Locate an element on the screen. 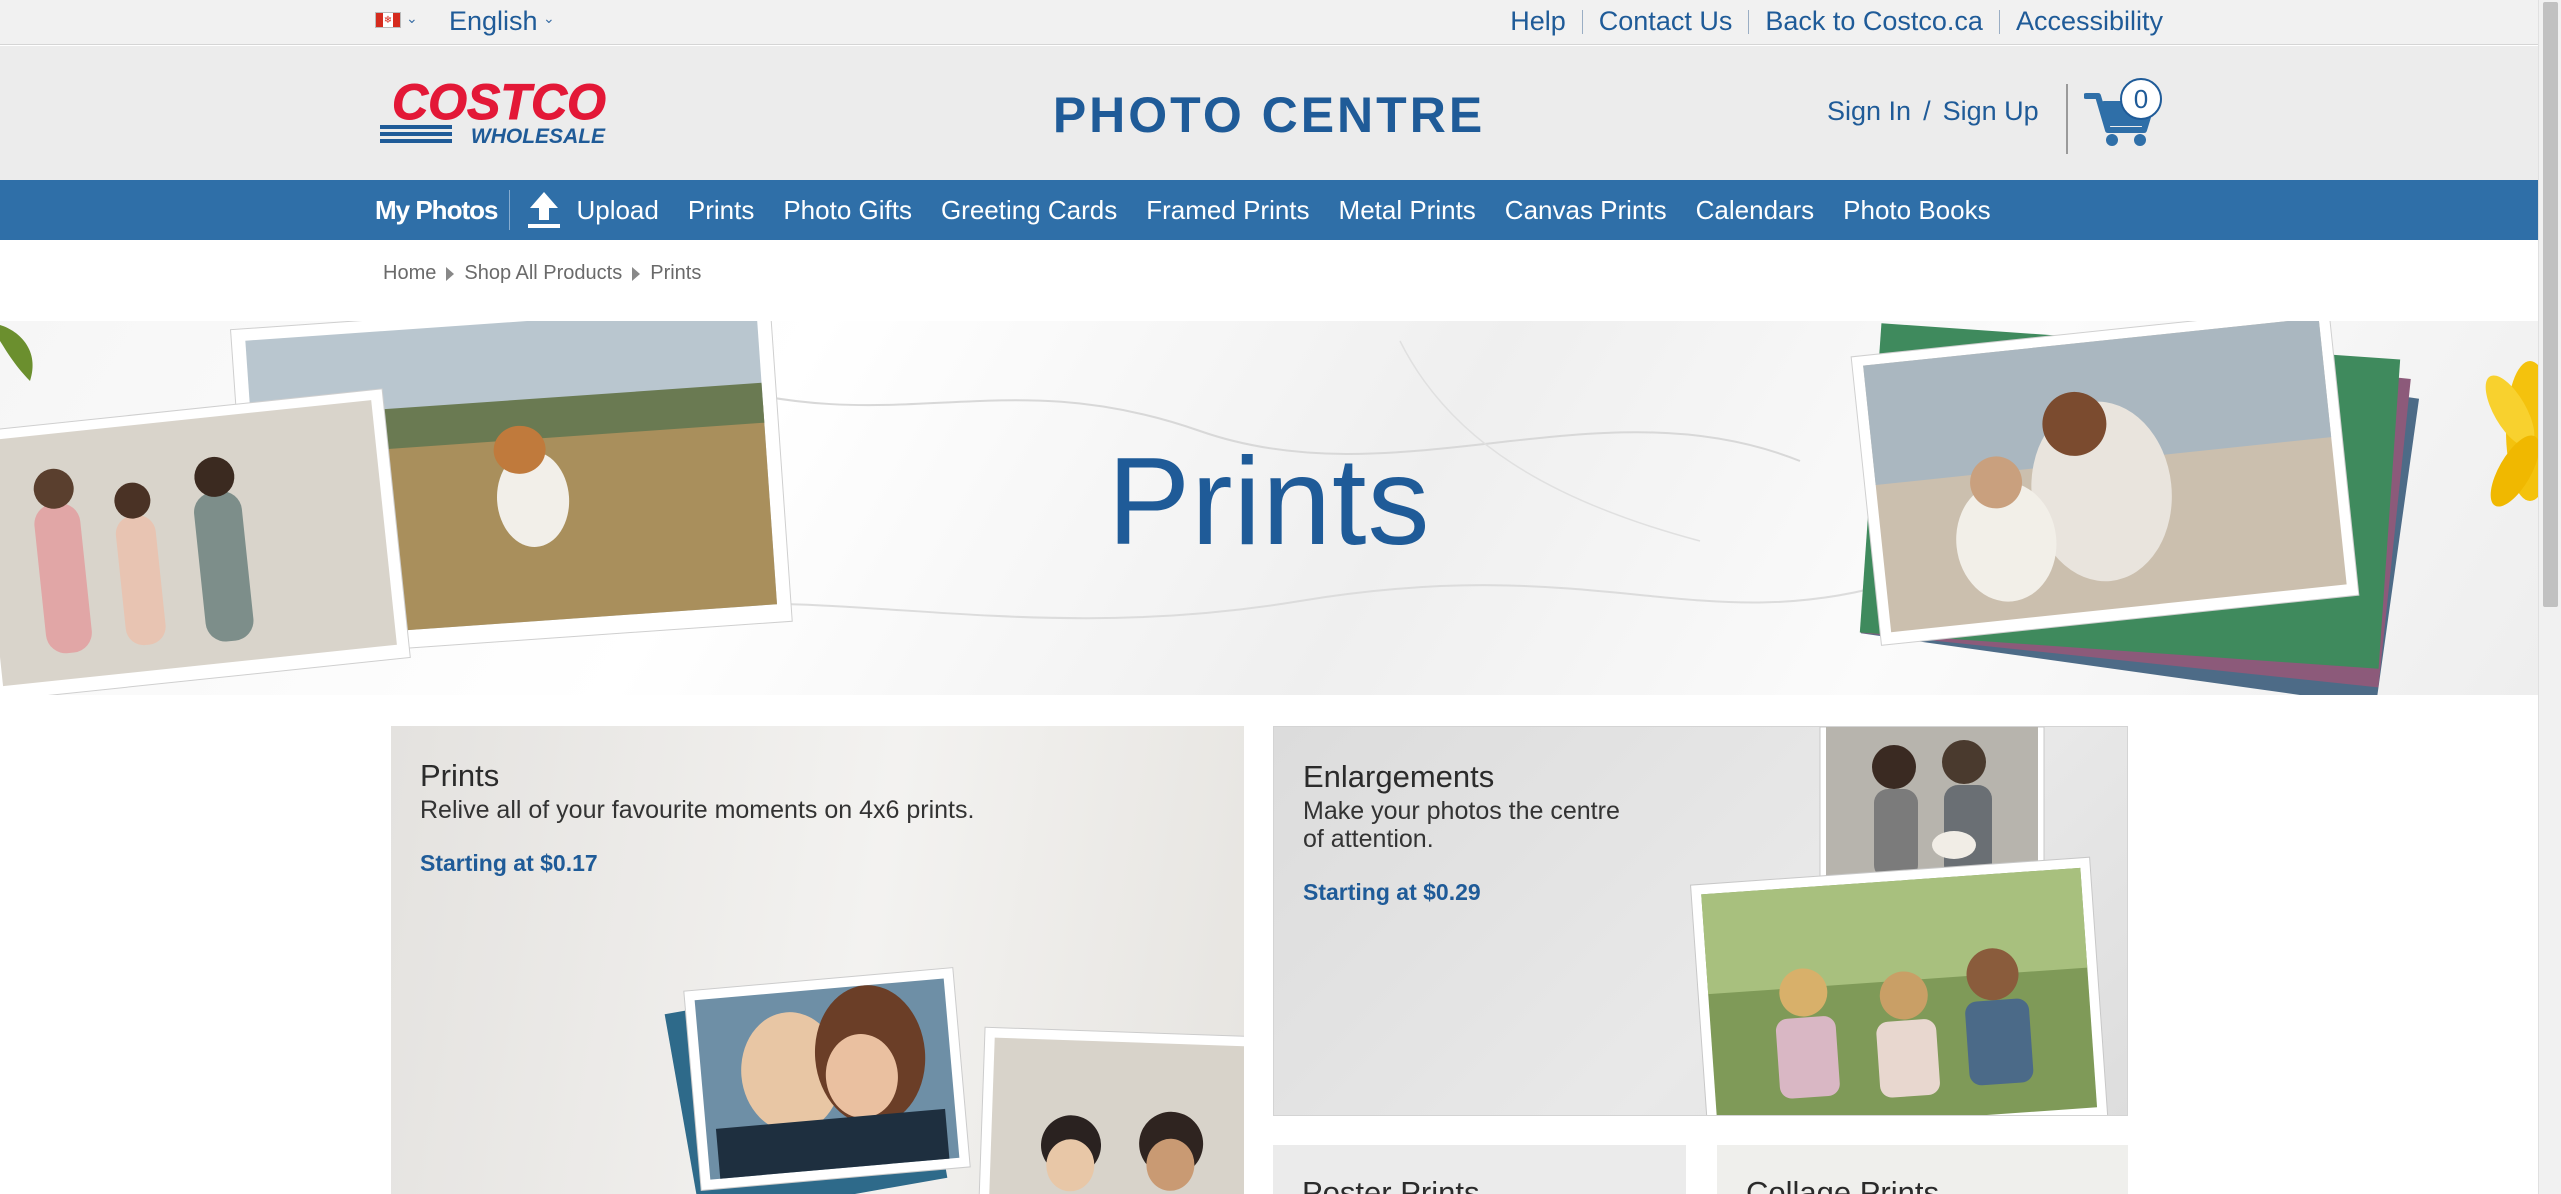  upload-icon is located at coordinates (544, 210).